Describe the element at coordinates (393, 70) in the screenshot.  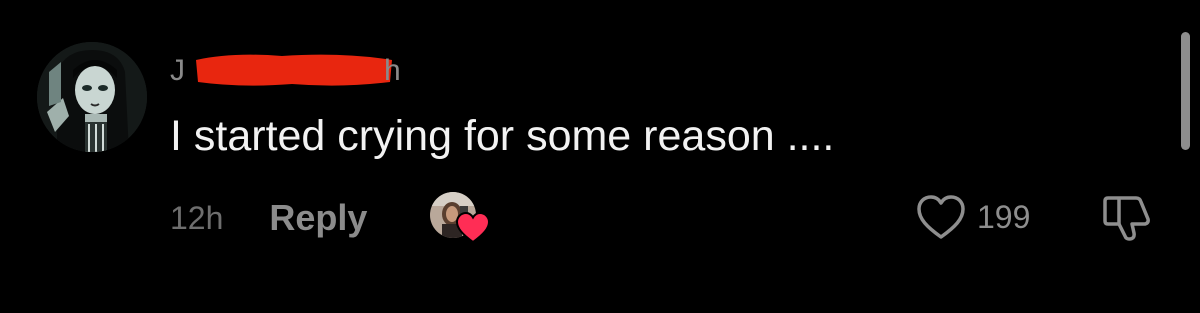
I see `username-end: h` at that location.